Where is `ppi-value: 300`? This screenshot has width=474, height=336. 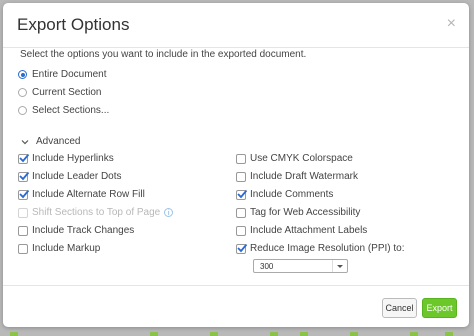
ppi-value: 300 is located at coordinates (267, 266).